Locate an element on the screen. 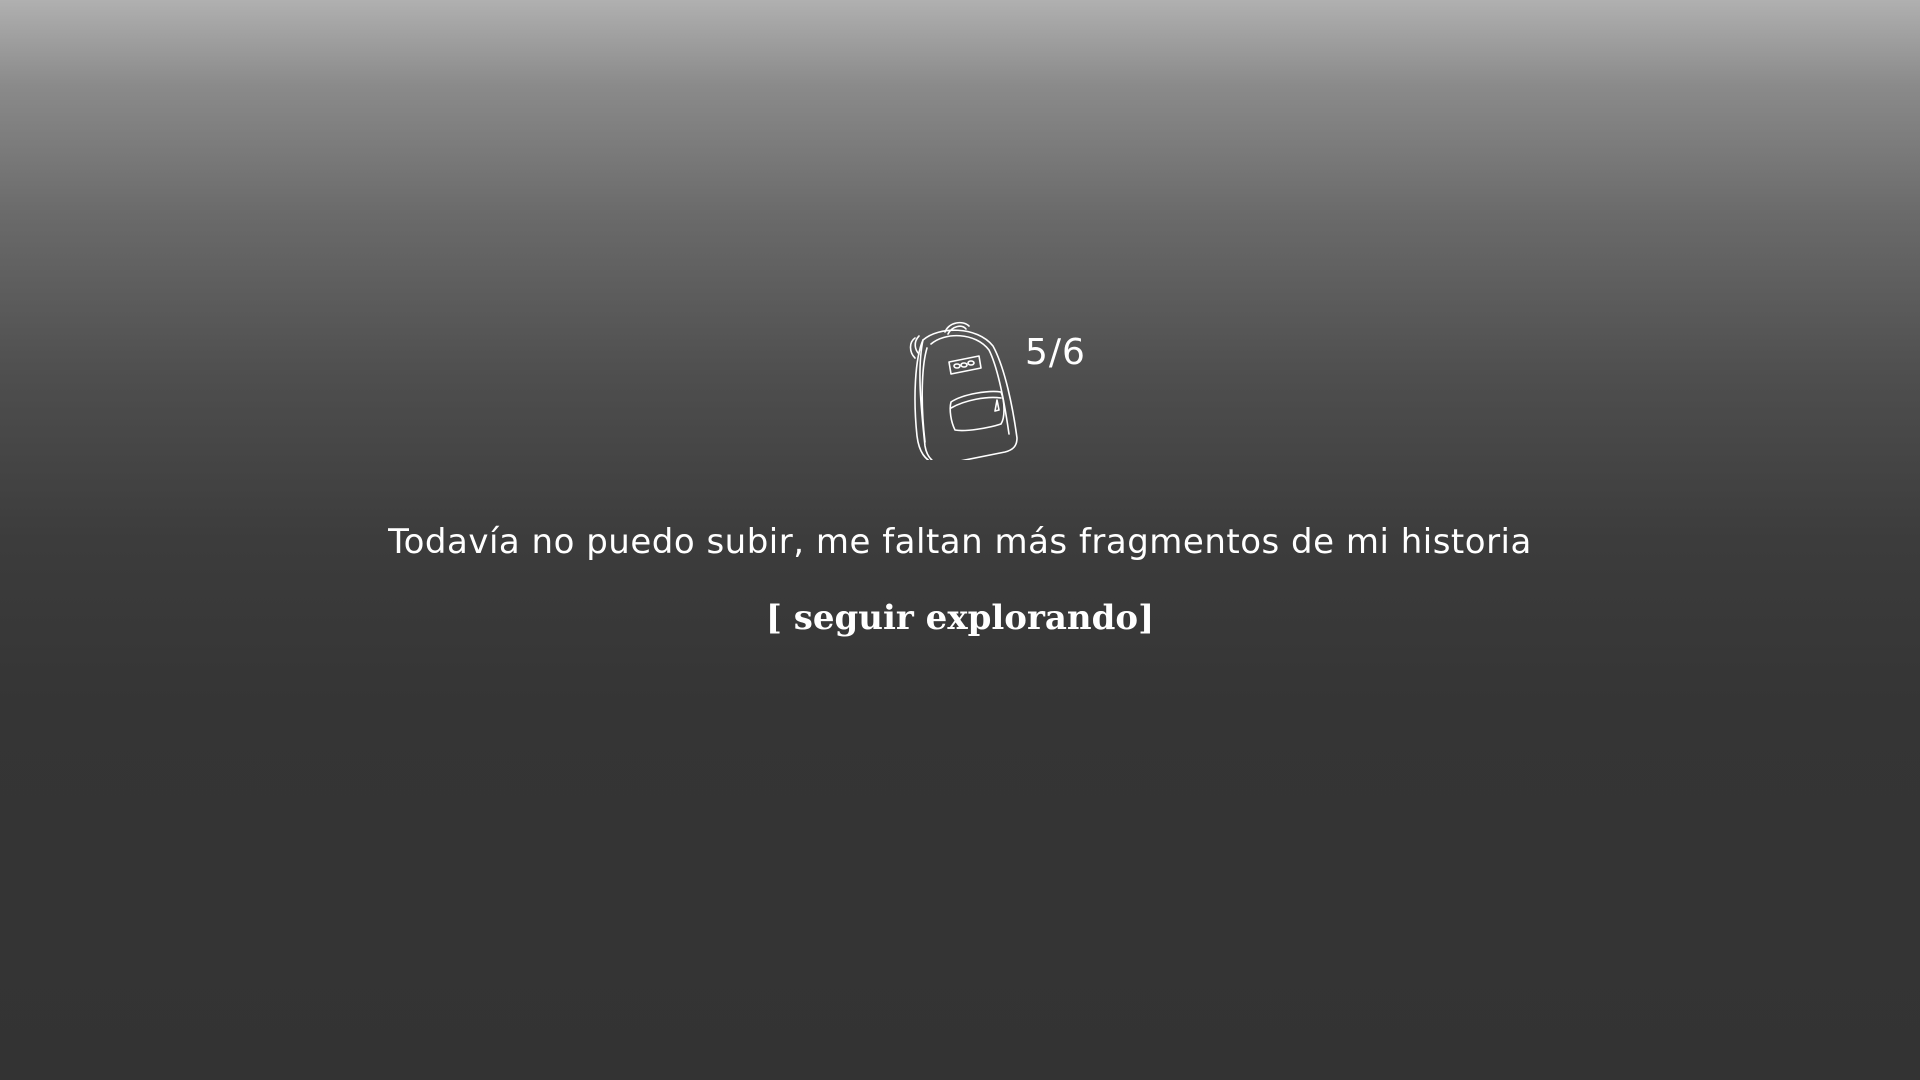 This screenshot has height=1080, width=1920. continue-exploring-label: [ seguir explorando] is located at coordinates (960, 618).